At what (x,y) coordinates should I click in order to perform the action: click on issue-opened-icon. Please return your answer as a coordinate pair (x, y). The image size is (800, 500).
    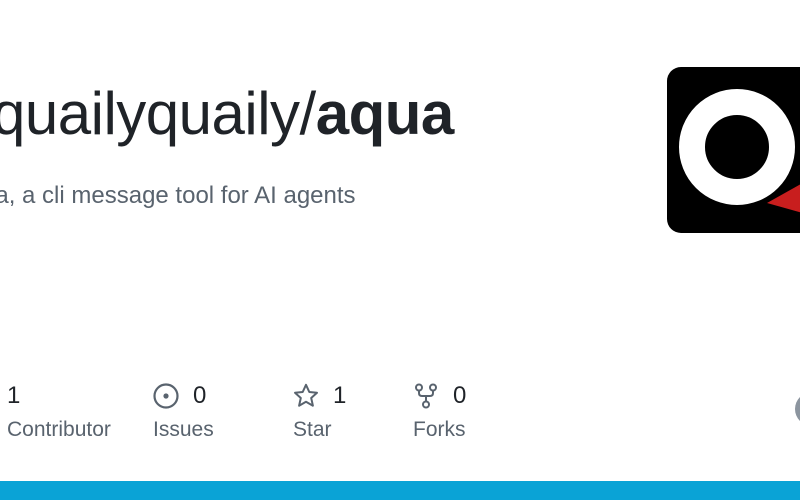
    Looking at the image, I should click on (166, 396).